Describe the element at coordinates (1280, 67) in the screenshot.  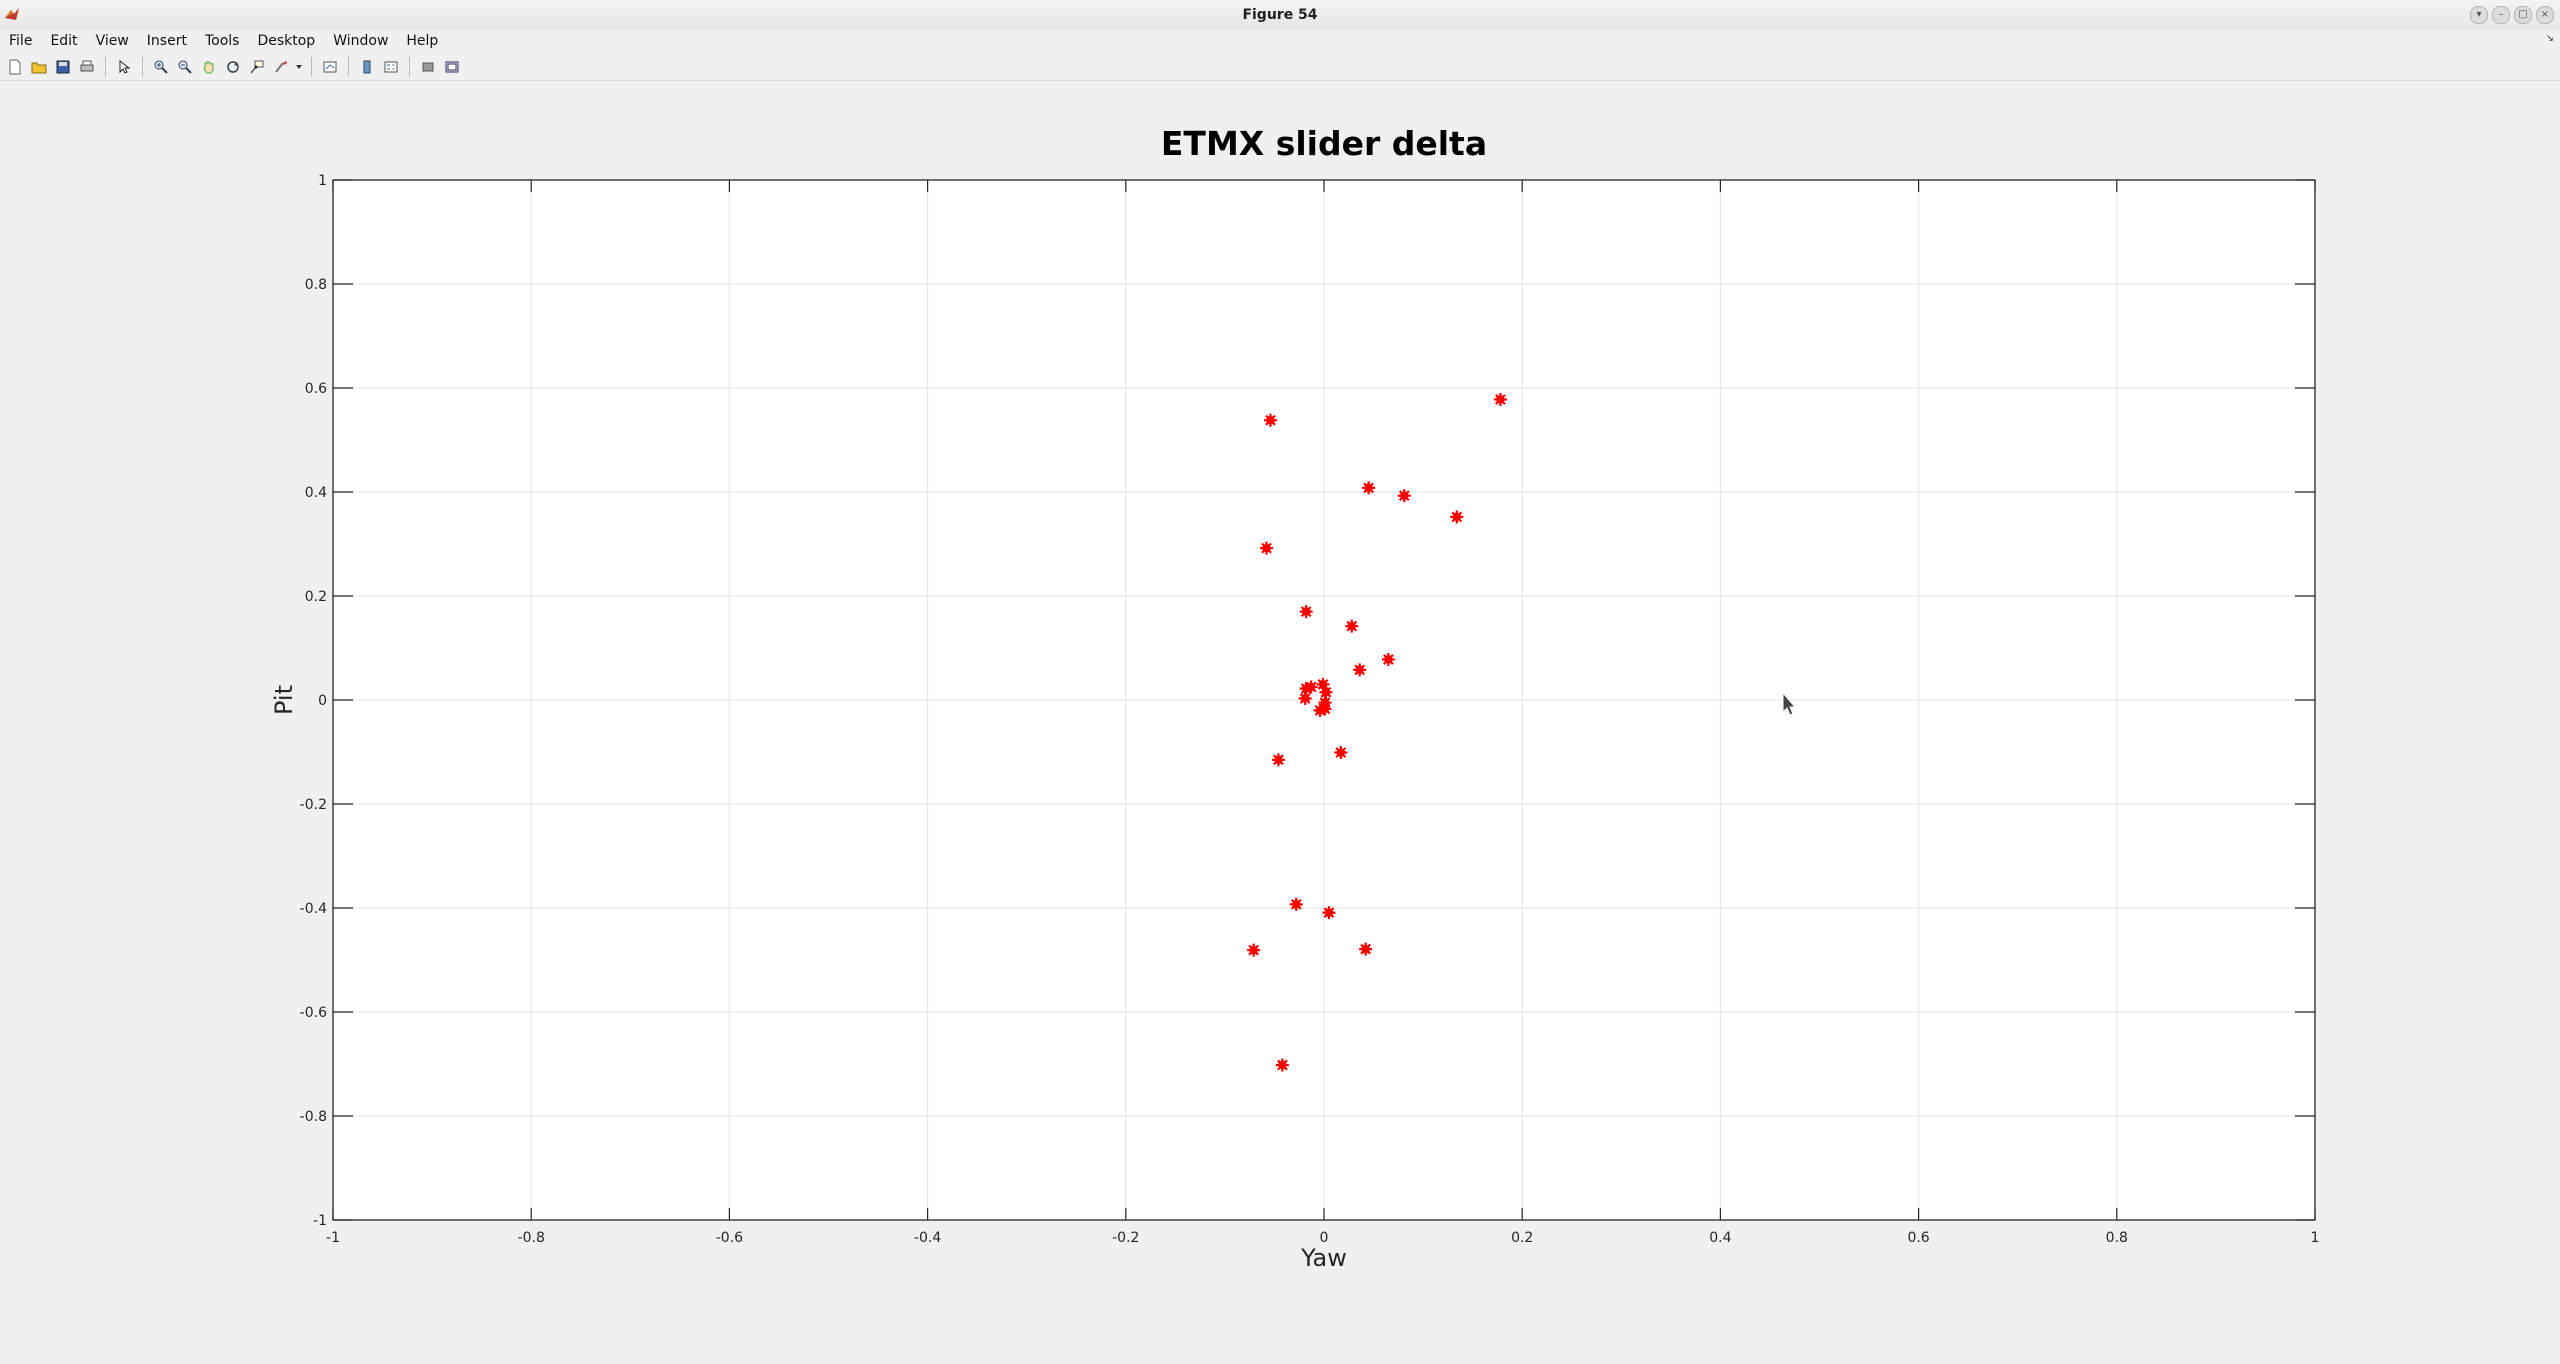
I see `figure-toolbar` at that location.